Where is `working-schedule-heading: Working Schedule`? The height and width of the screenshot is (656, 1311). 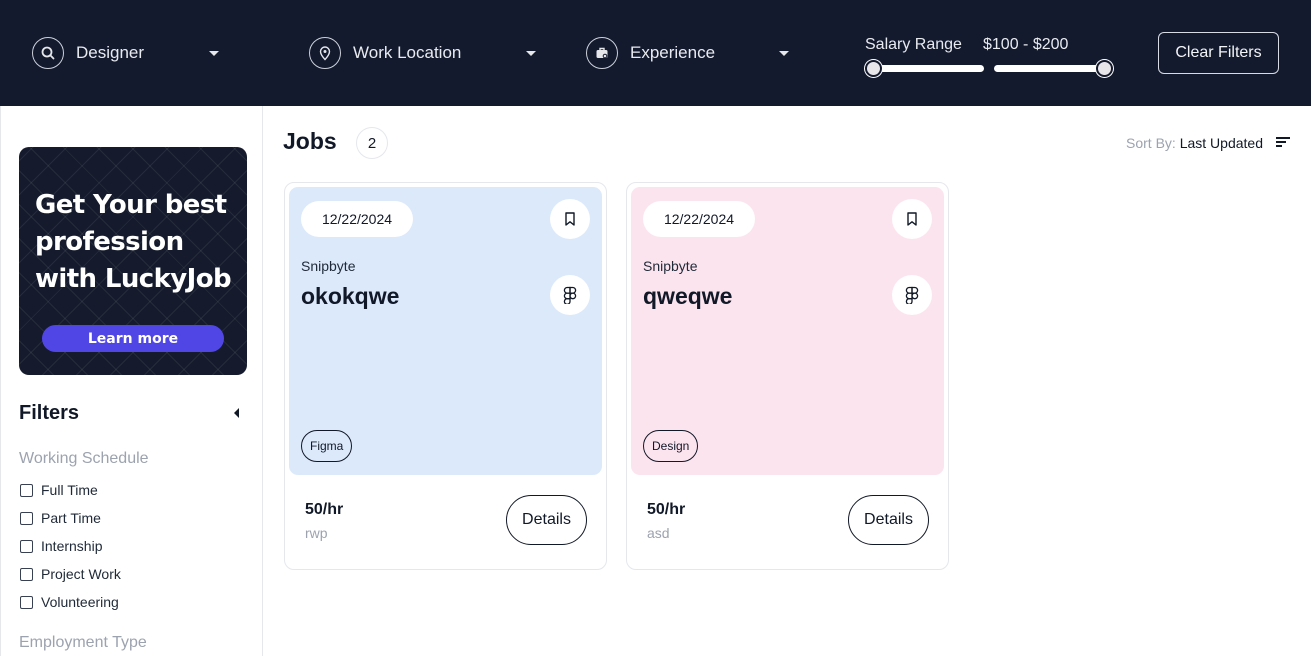 working-schedule-heading: Working Schedule is located at coordinates (84, 458).